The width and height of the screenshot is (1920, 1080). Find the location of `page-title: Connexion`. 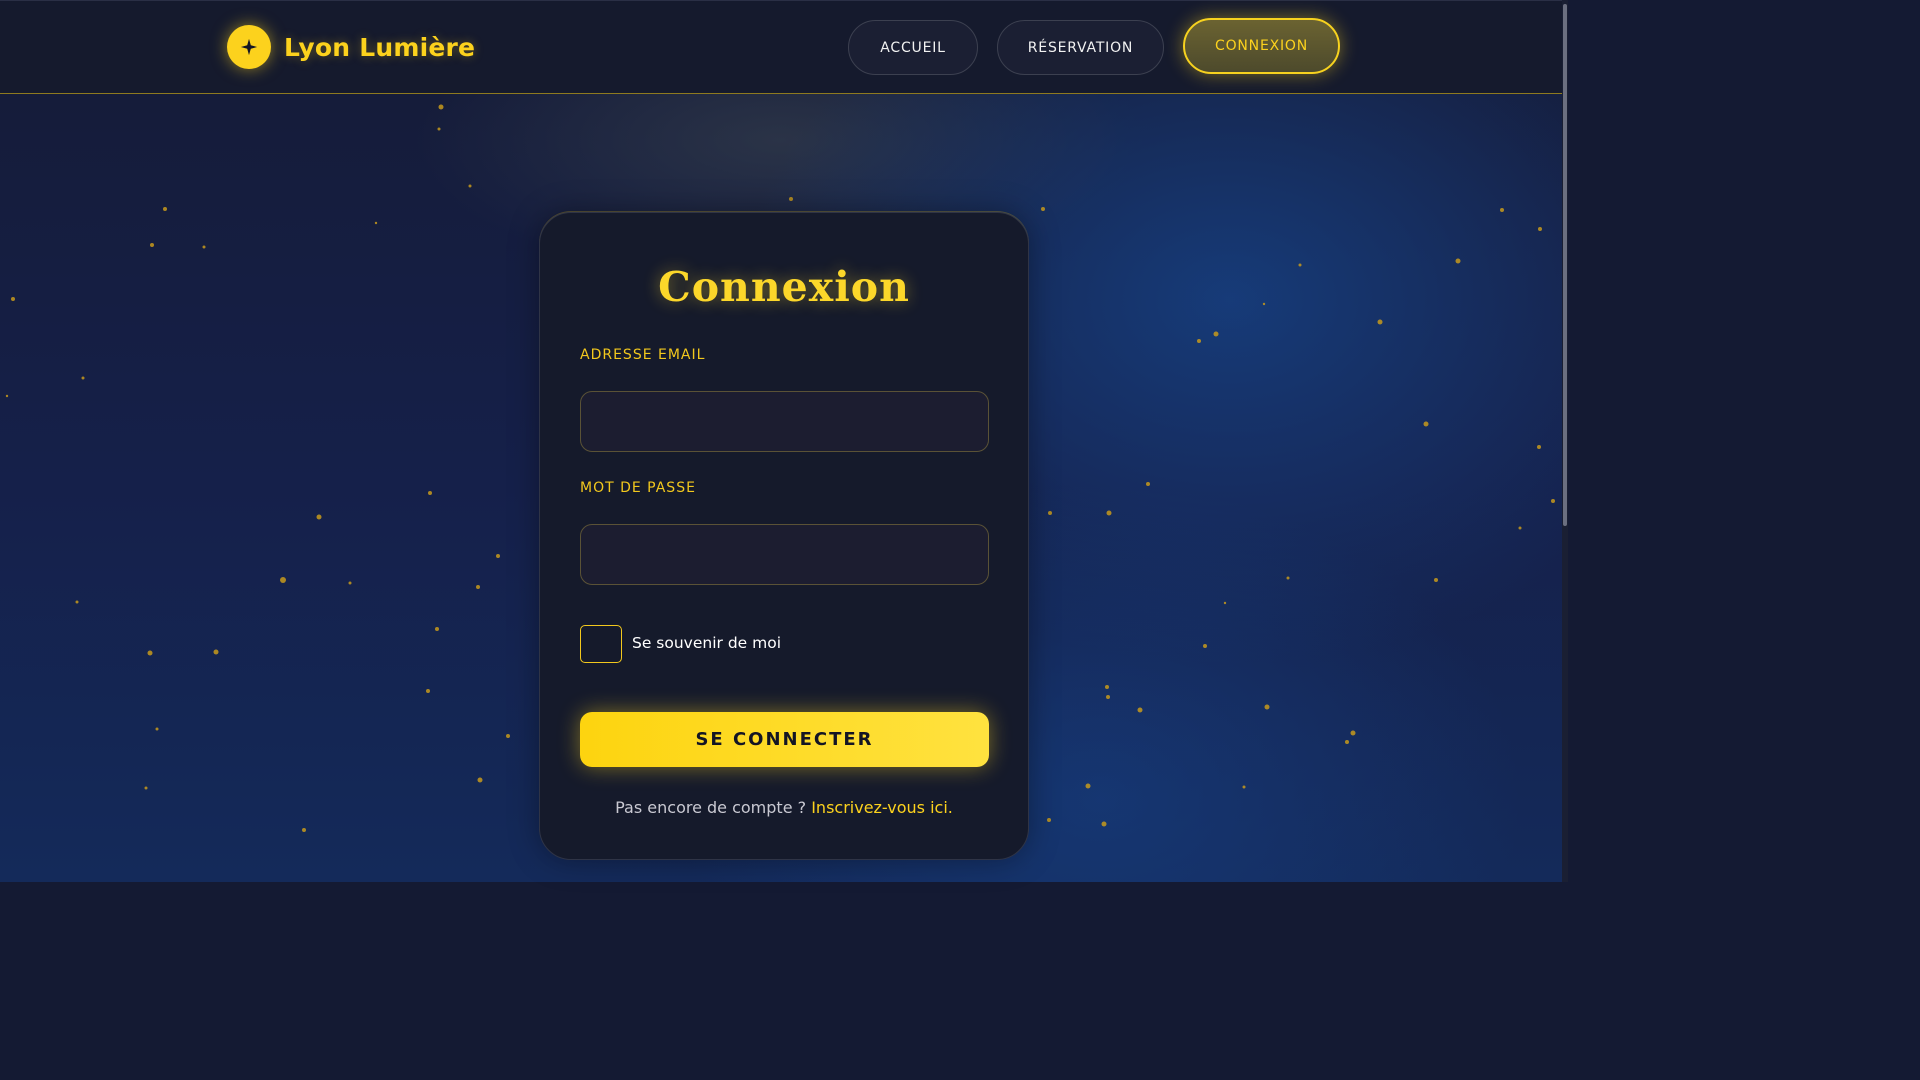

page-title: Connexion is located at coordinates (784, 287).